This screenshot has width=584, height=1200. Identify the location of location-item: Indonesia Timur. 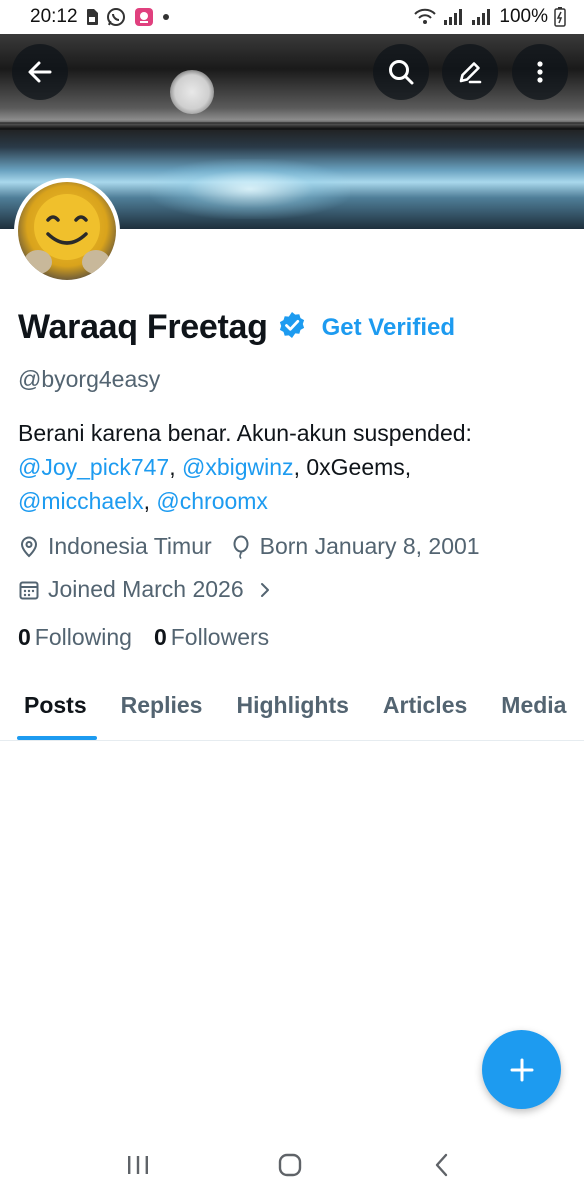
(115, 546).